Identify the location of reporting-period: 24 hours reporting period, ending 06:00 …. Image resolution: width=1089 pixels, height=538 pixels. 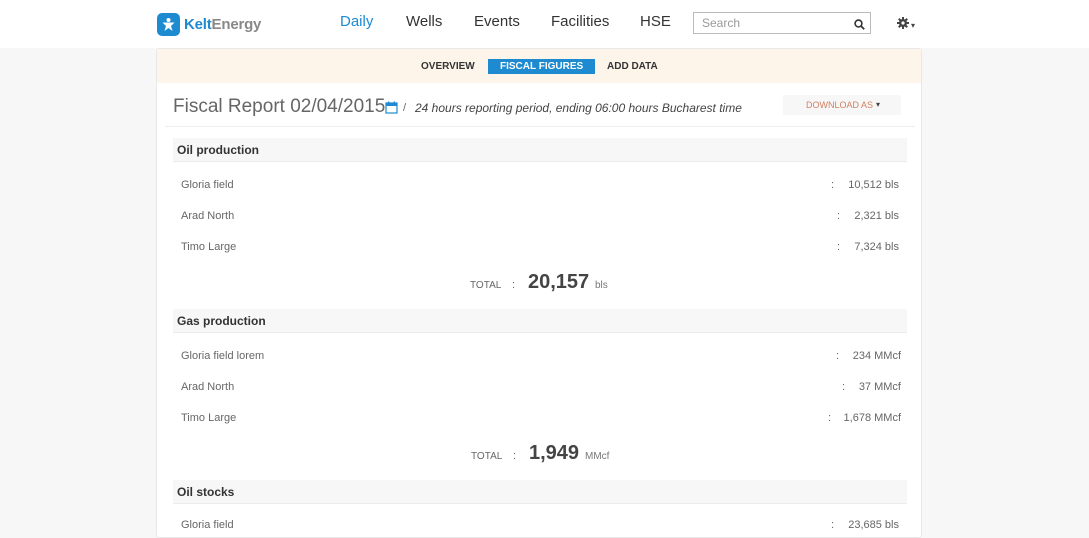
(578, 108).